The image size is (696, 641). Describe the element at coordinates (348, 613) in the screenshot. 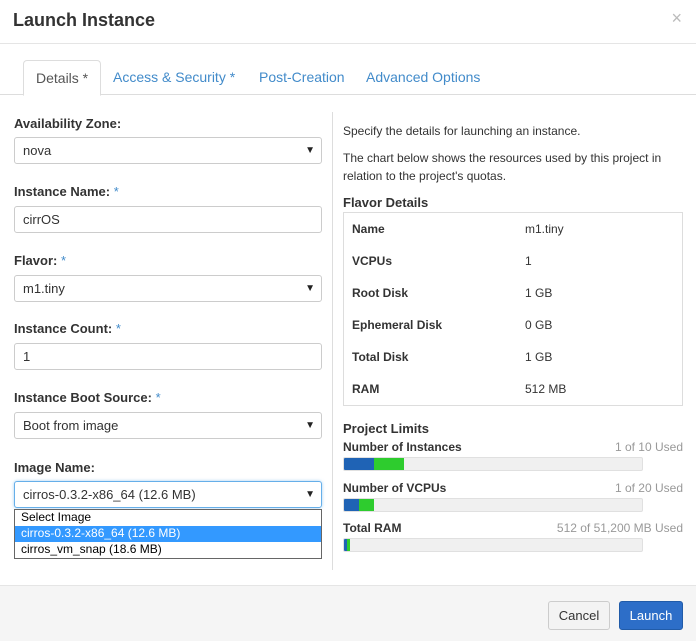

I see `modal-footer: Cancel Launch` at that location.